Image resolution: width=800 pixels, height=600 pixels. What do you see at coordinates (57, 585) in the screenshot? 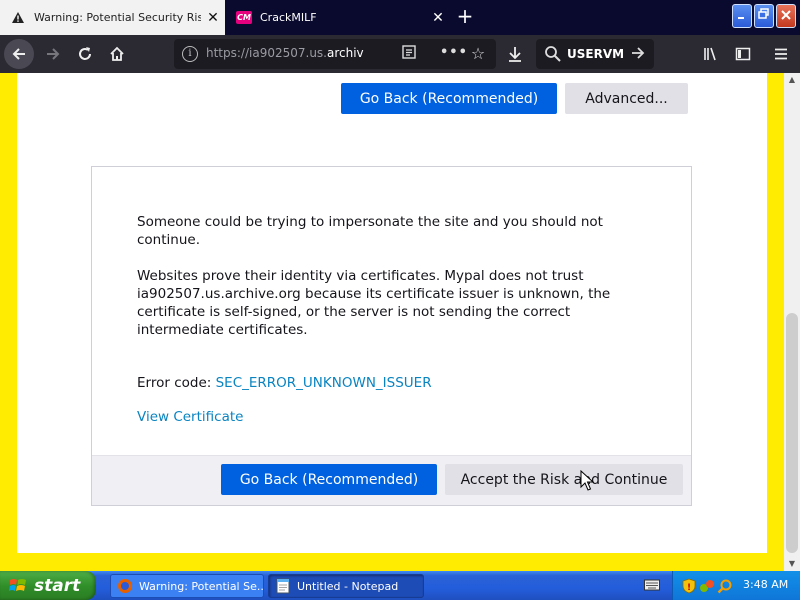
I see `start-label: start` at bounding box center [57, 585].